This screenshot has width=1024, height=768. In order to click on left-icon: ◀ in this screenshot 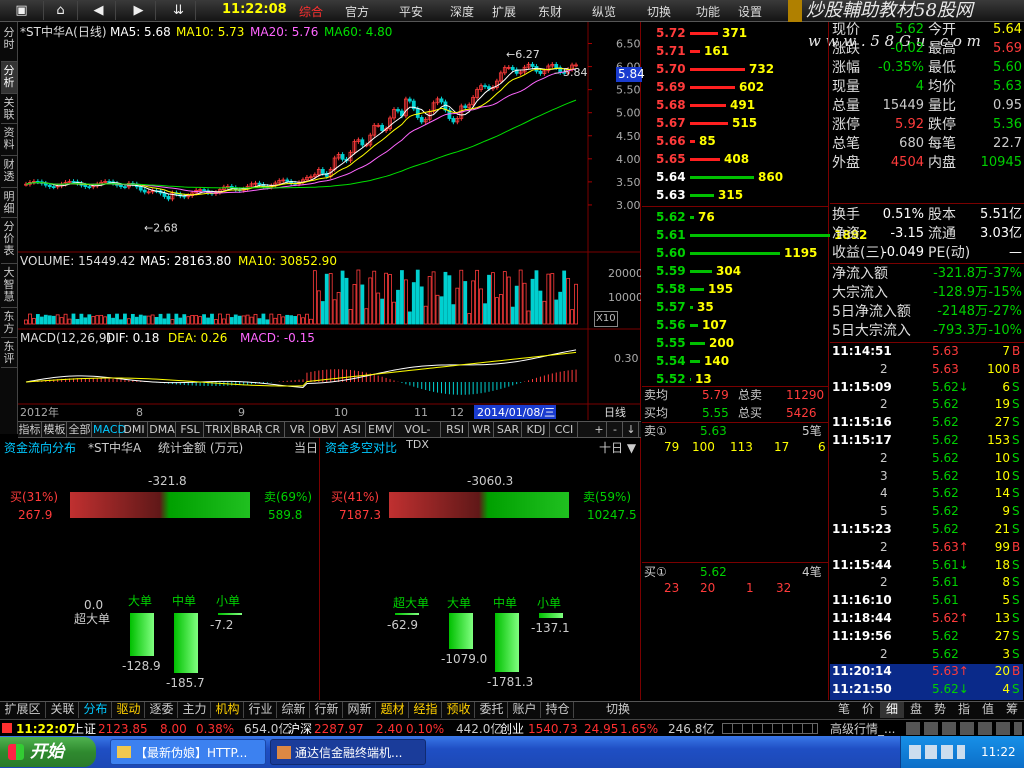, I will do `click(99, 10)`.